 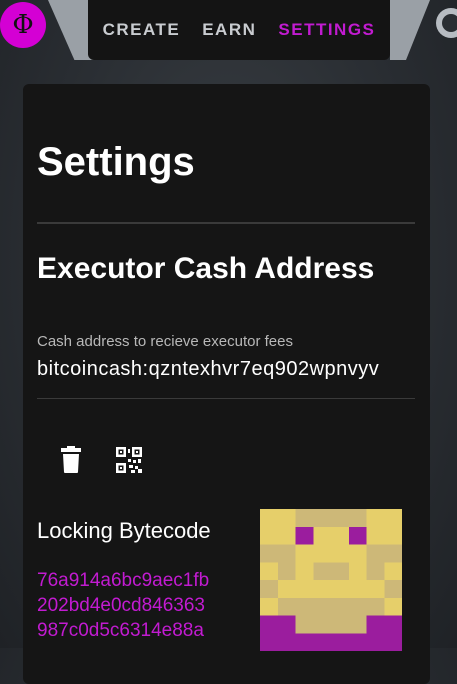 What do you see at coordinates (446, 23) in the screenshot?
I see `github-icon` at bounding box center [446, 23].